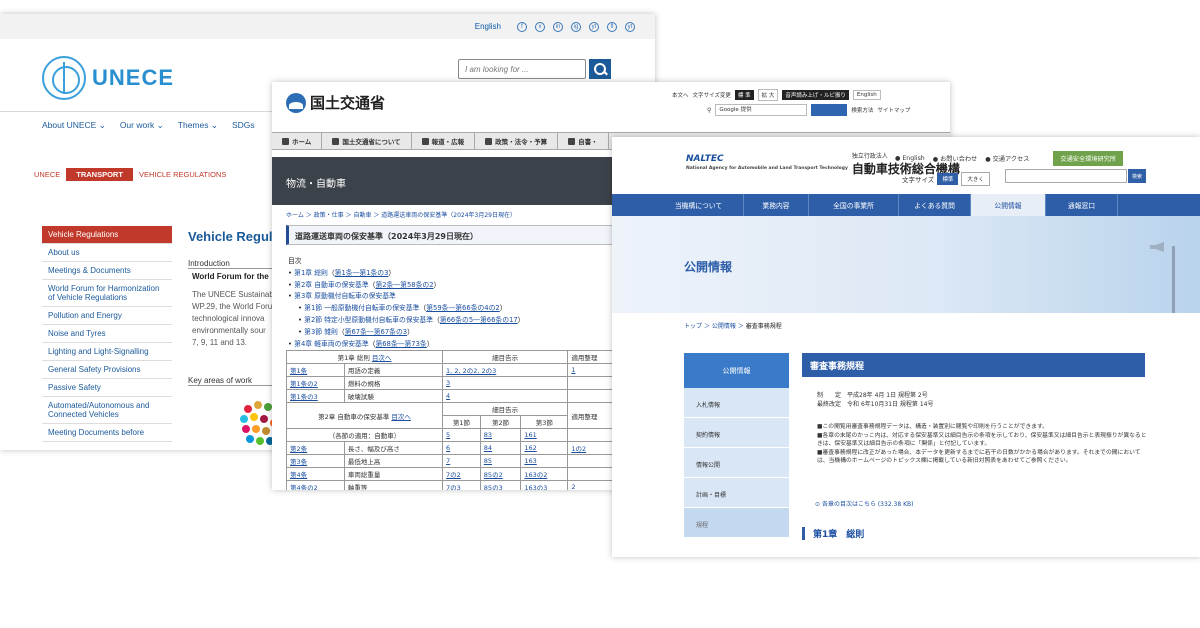  I want to click on toc-link: 第68条―第73条, so click(400, 344).